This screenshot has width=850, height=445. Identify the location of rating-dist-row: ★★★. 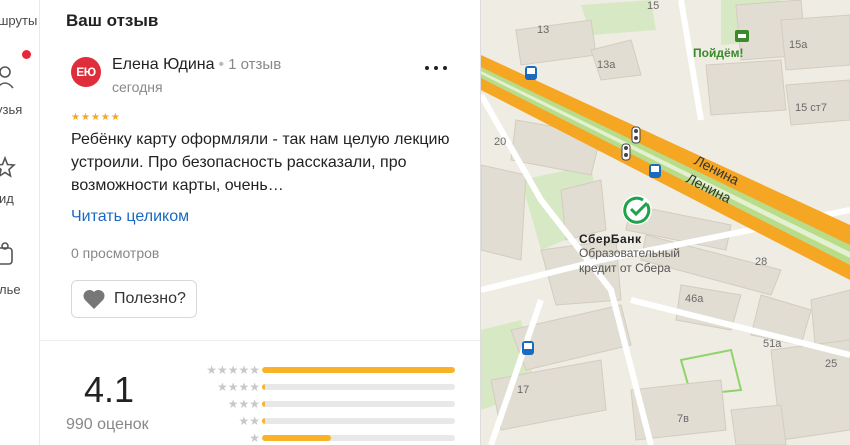
(317, 404).